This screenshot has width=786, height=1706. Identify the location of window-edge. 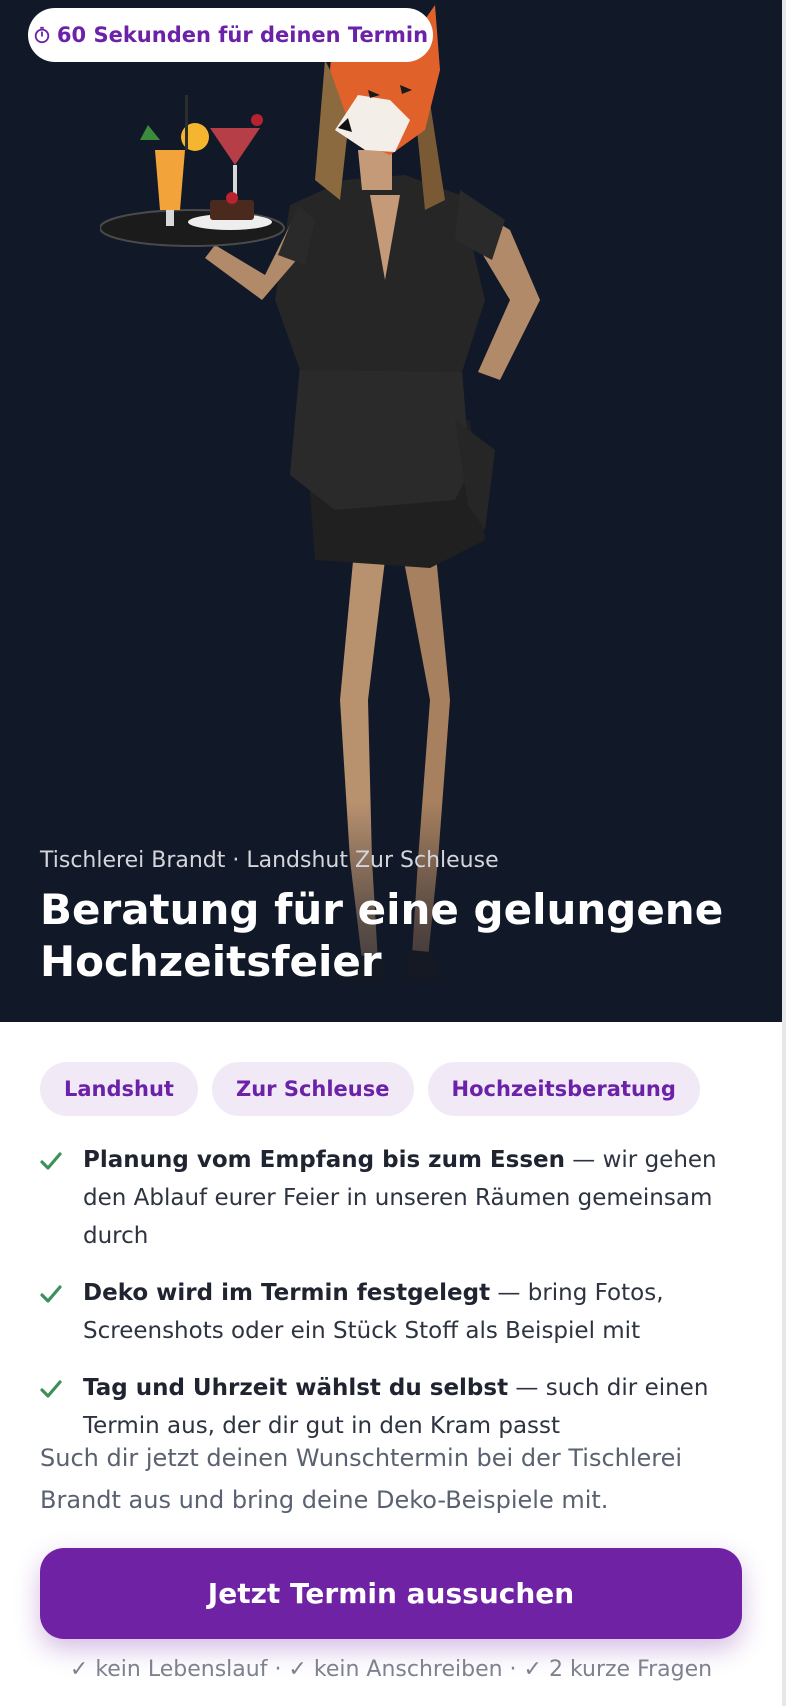
(784, 853).